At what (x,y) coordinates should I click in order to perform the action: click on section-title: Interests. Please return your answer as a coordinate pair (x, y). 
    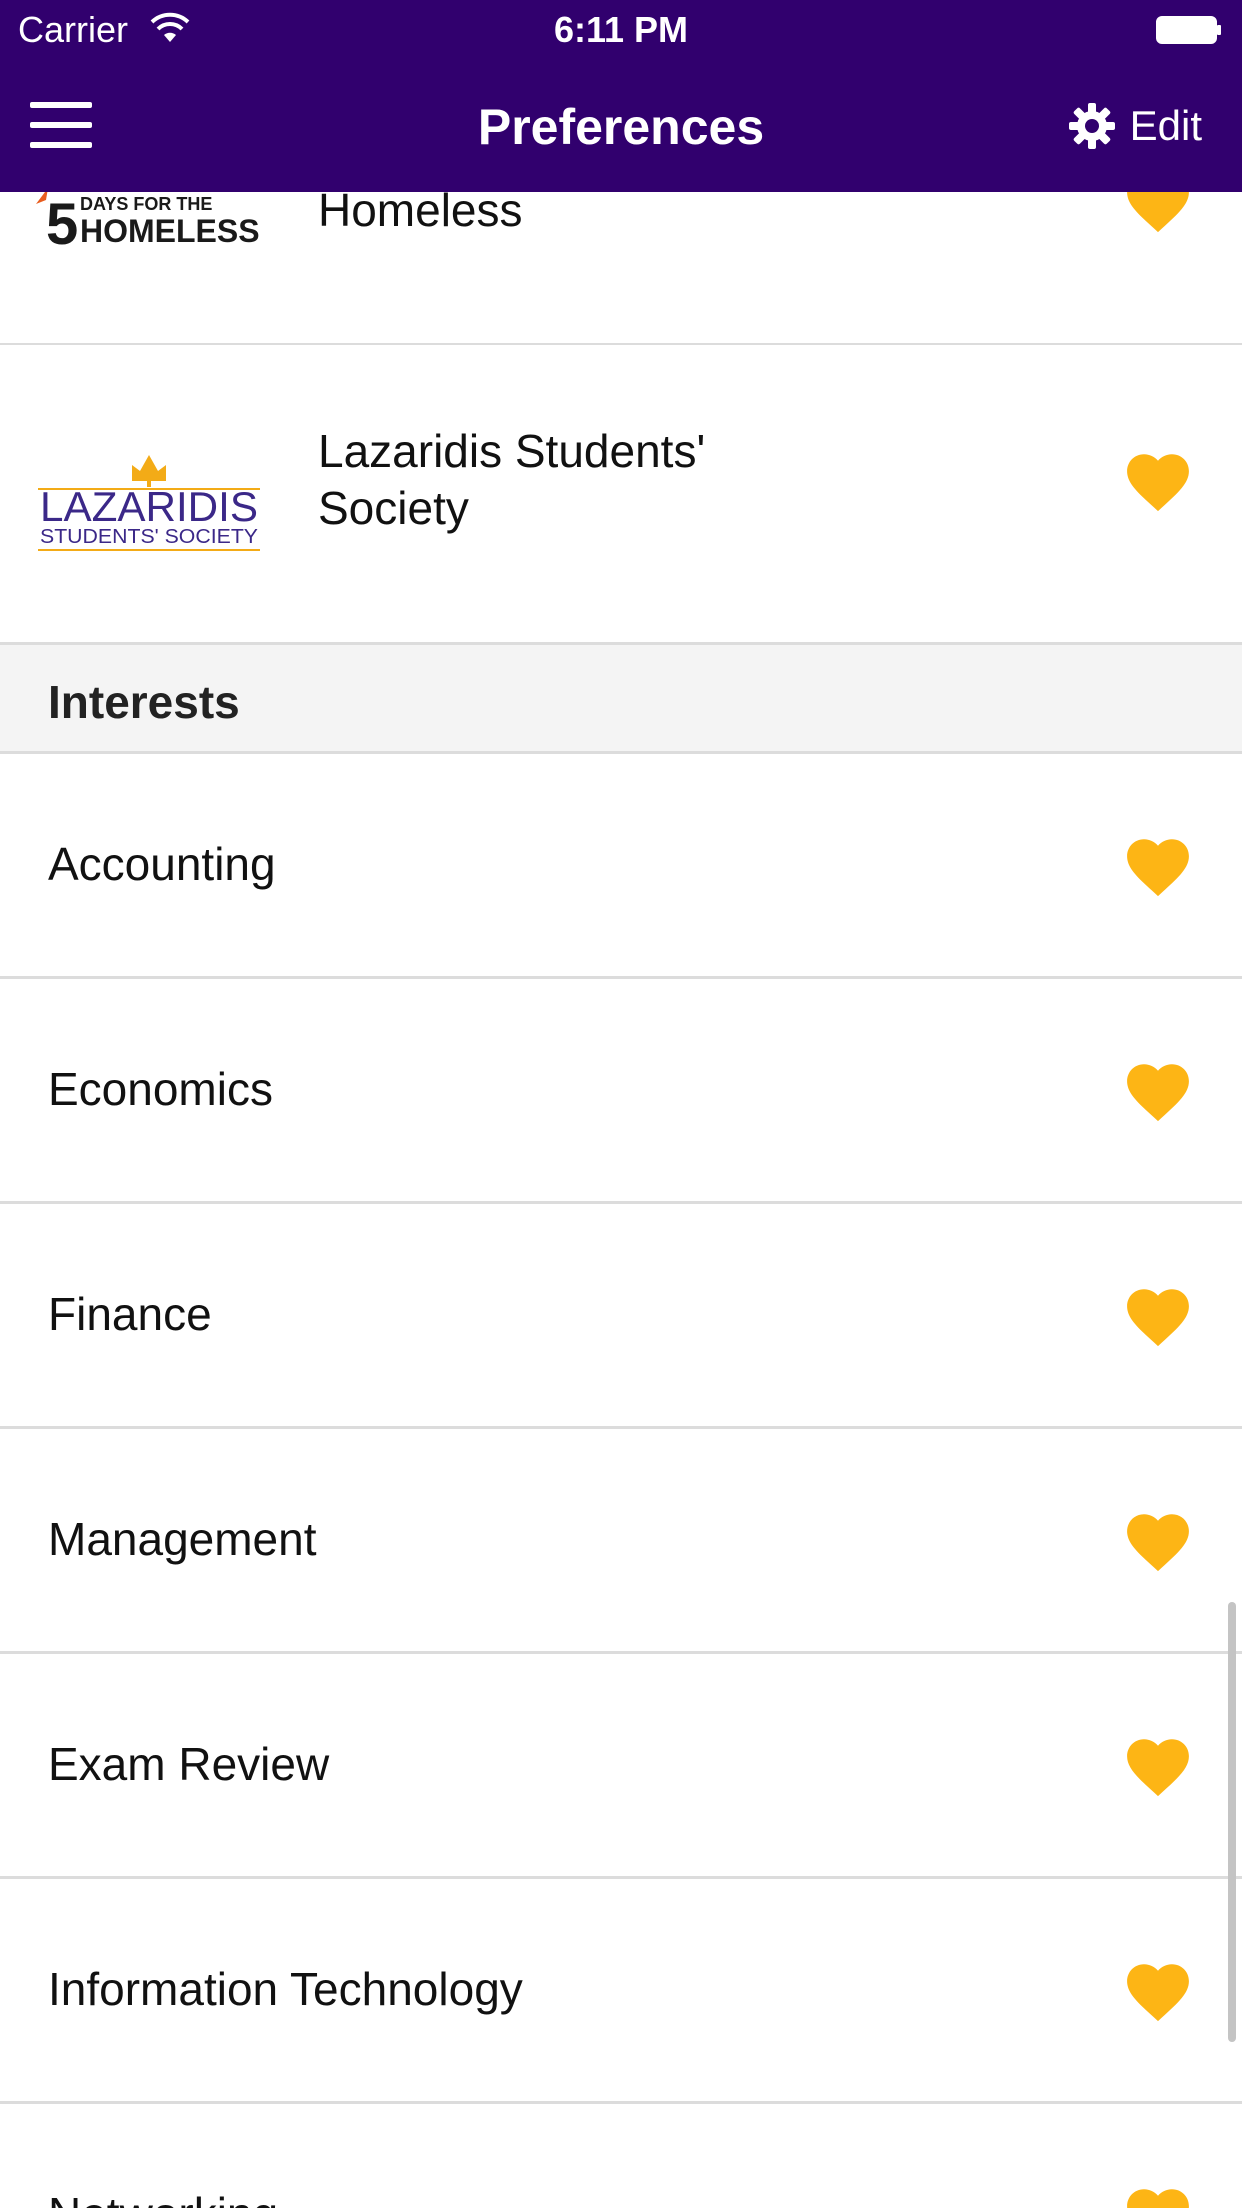
    Looking at the image, I should click on (144, 702).